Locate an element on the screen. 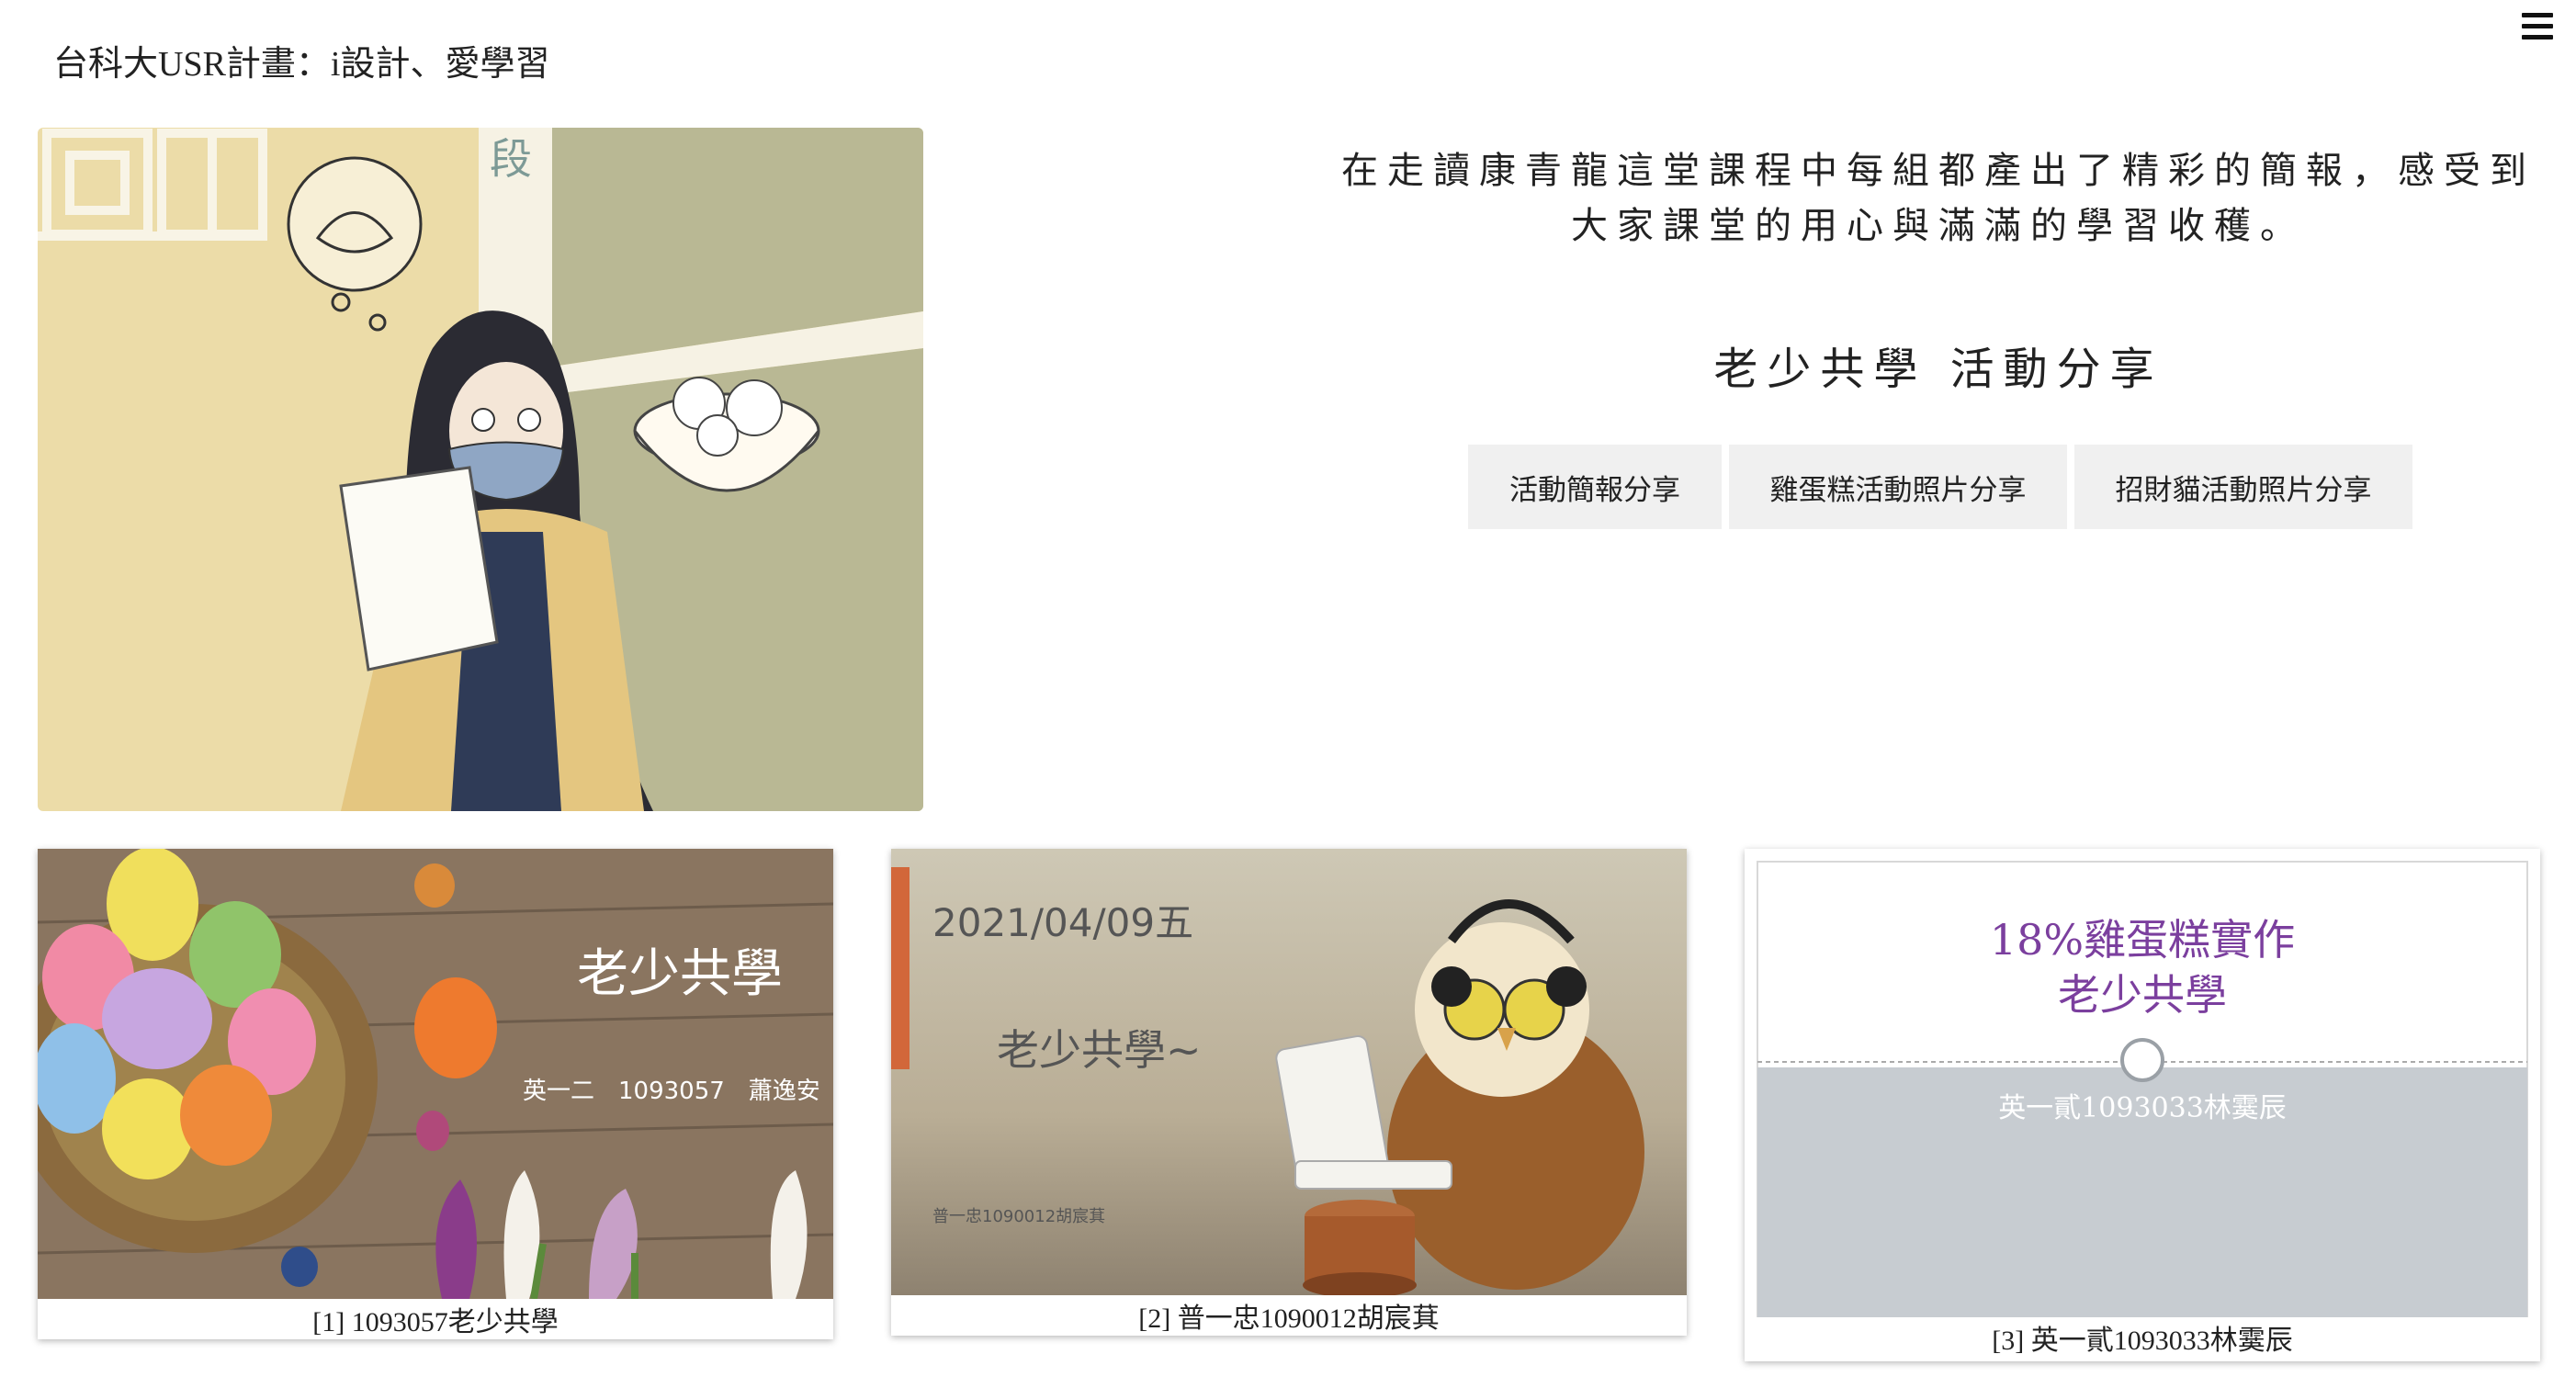  egg-cake-photos-button: 雞蛋糕活動照片分享 is located at coordinates (1898, 487).